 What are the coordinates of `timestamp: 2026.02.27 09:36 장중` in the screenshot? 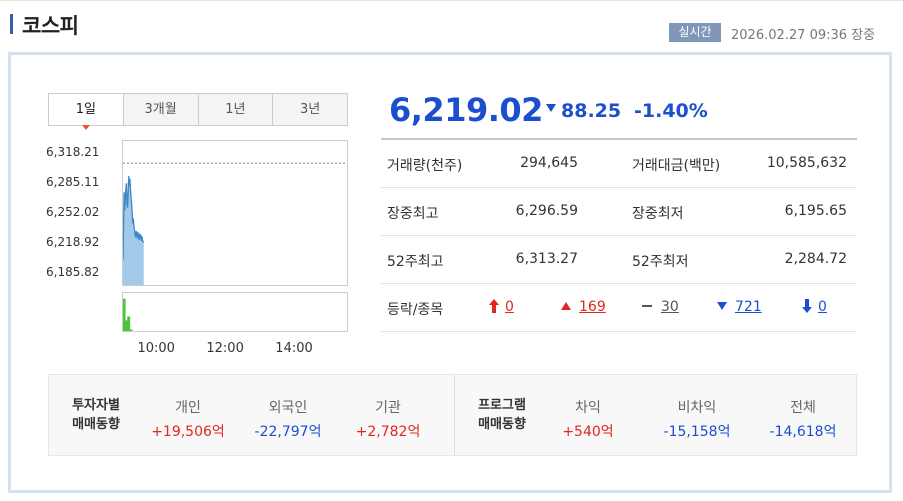 It's located at (803, 35).